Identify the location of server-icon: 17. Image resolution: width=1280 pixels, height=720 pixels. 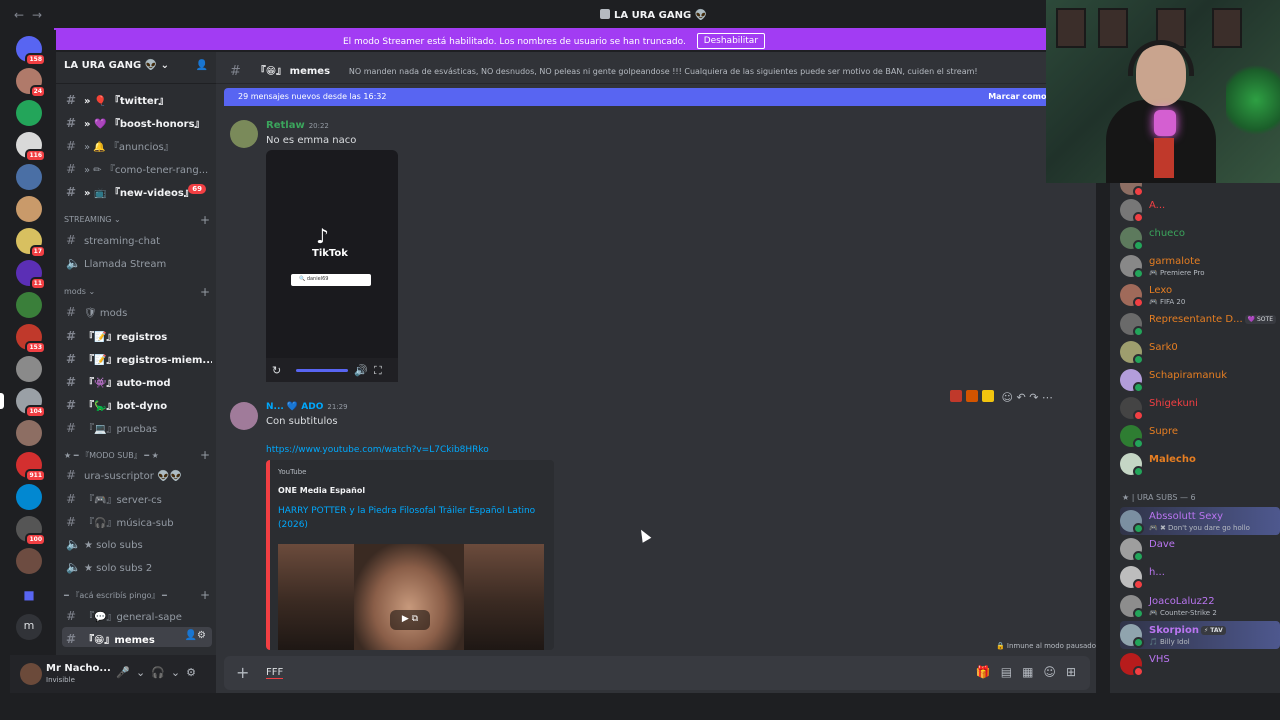
(31, 243).